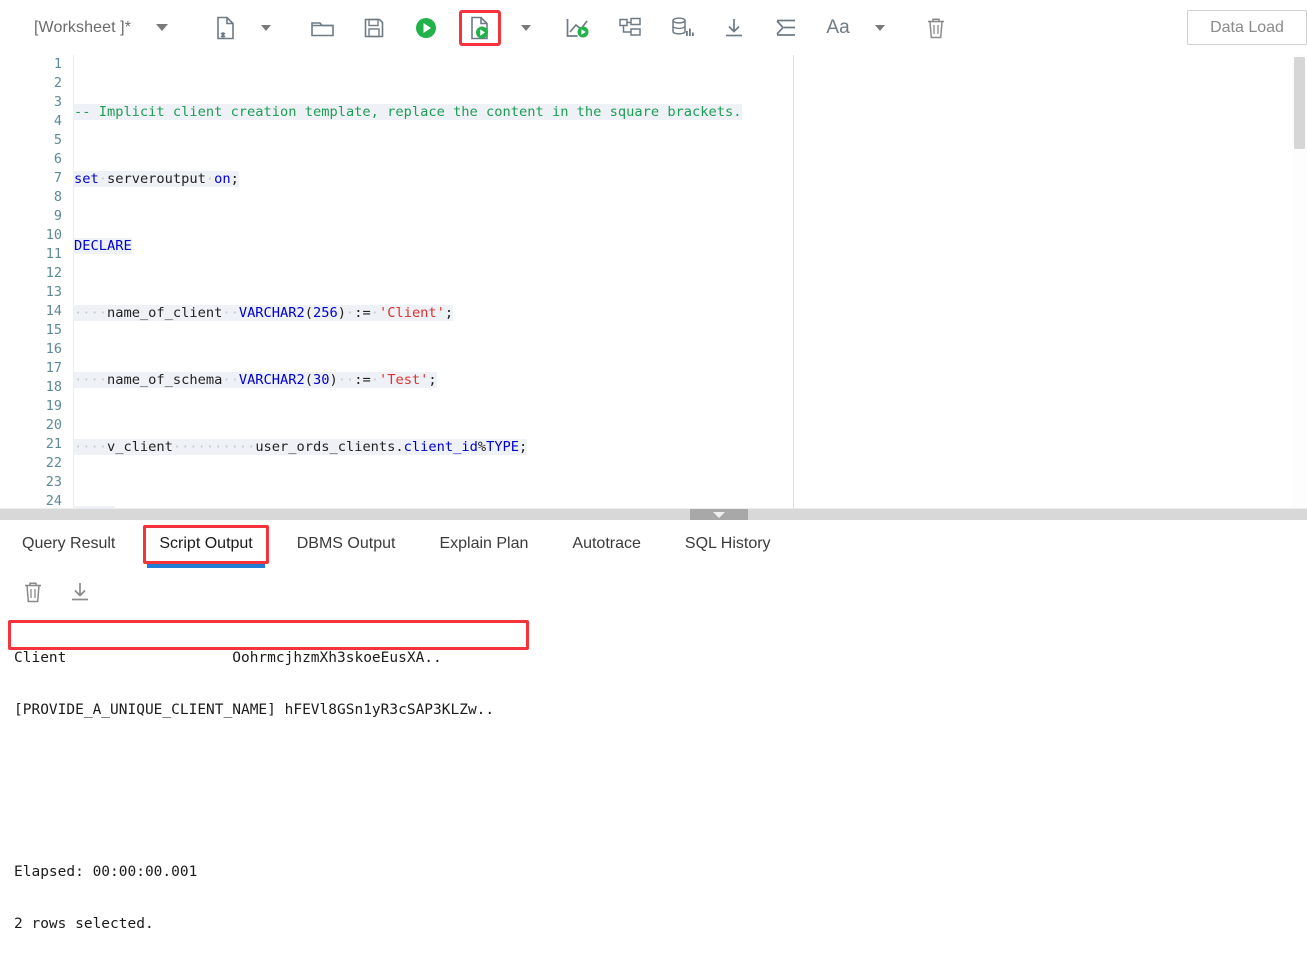 The height and width of the screenshot is (966, 1307). What do you see at coordinates (57, 64) in the screenshot?
I see `line-number: 1` at bounding box center [57, 64].